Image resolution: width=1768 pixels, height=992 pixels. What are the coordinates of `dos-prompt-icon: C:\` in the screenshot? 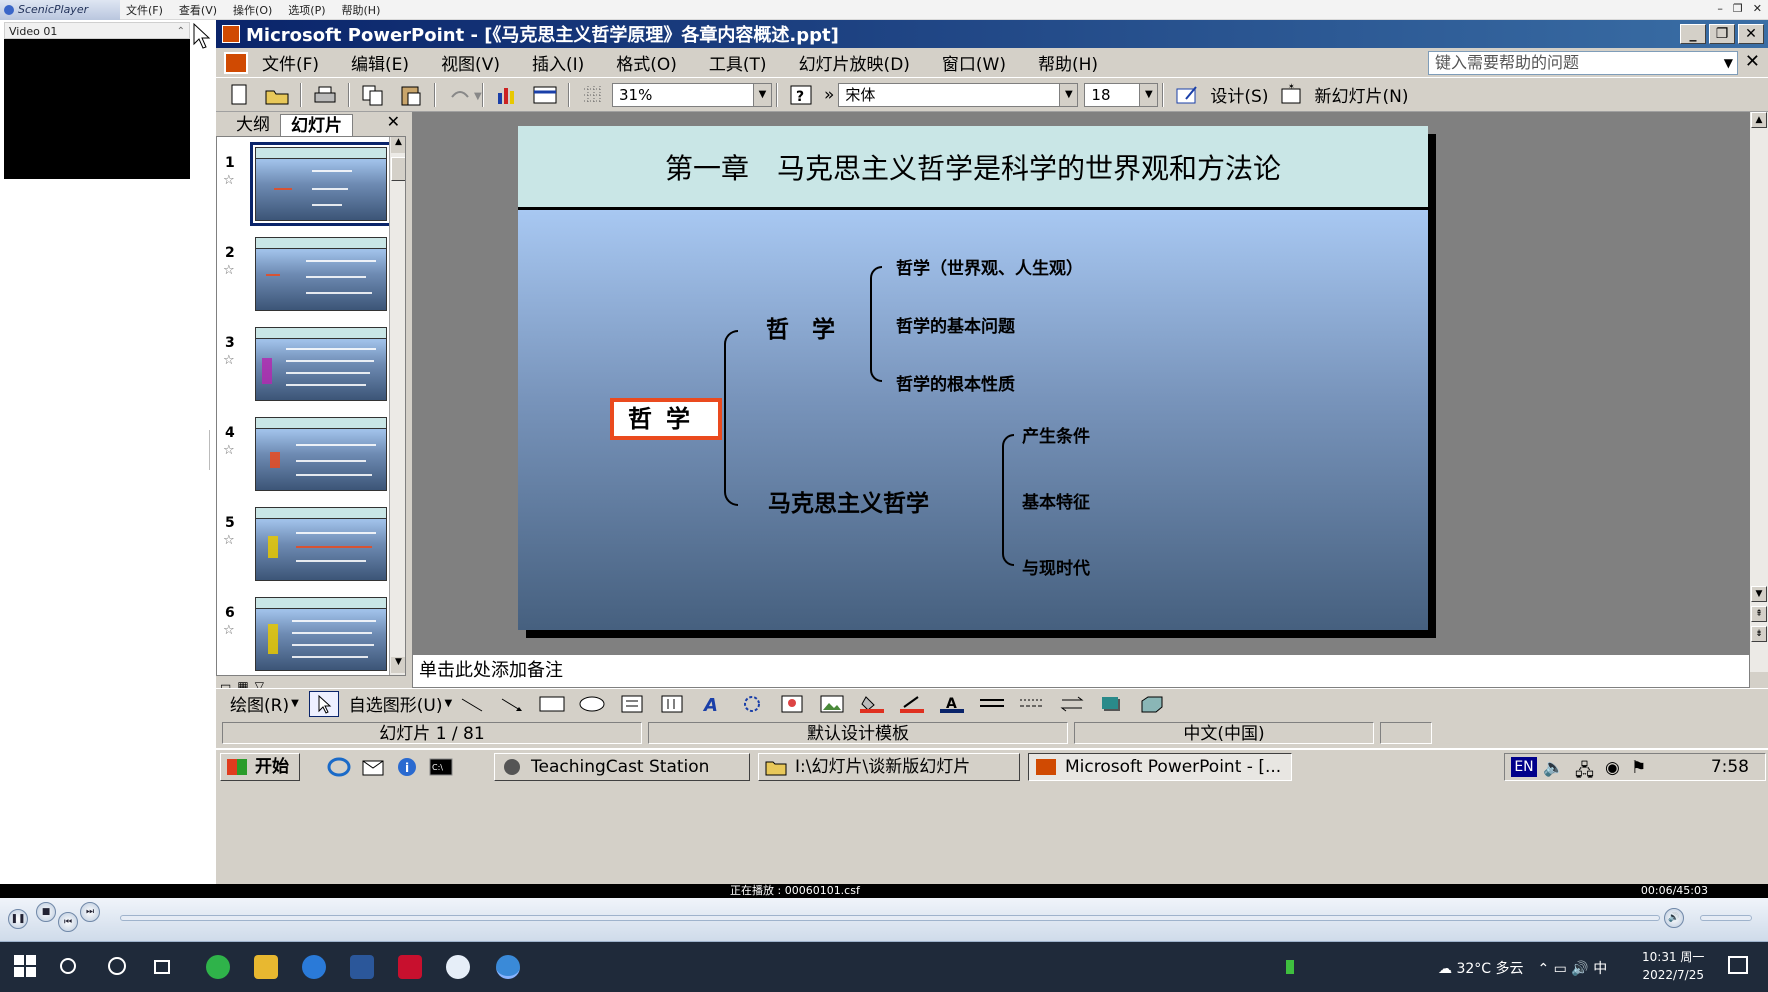 It's located at (441, 767).